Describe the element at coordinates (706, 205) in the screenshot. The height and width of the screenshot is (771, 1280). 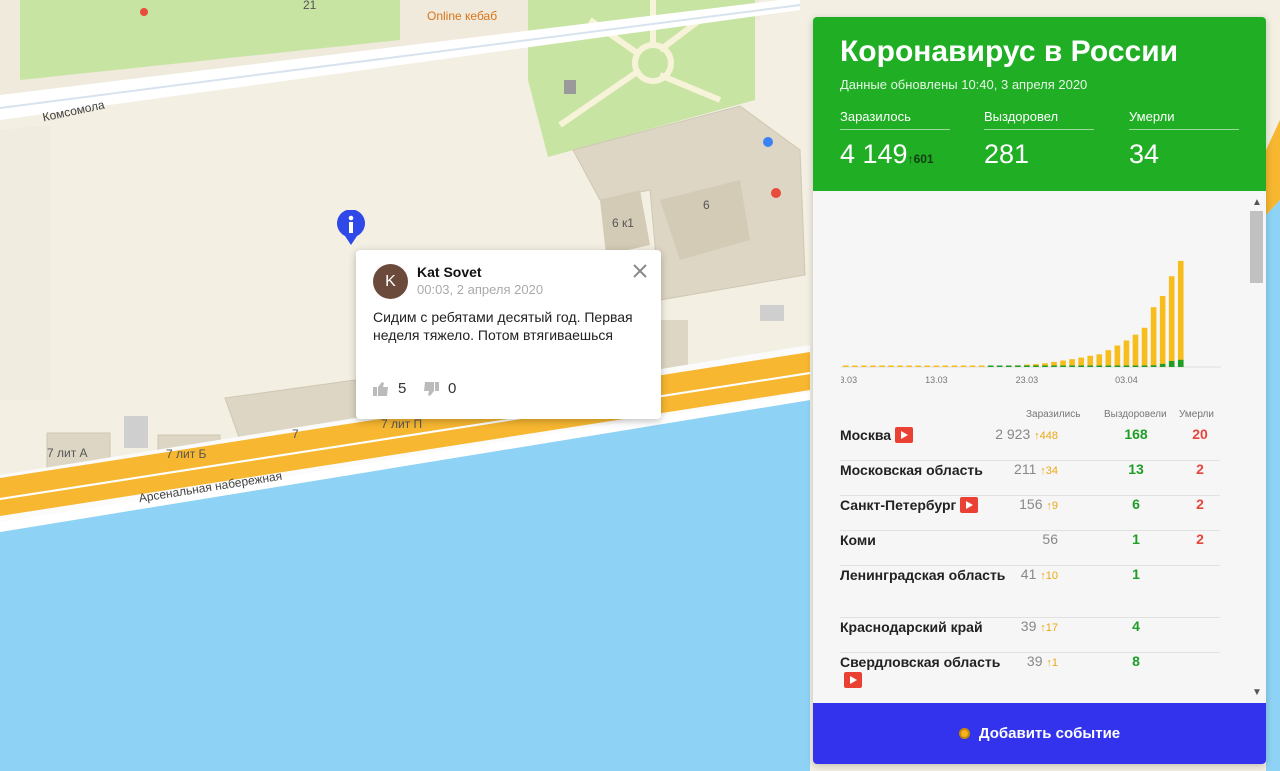
I see `building-number: 6` at that location.